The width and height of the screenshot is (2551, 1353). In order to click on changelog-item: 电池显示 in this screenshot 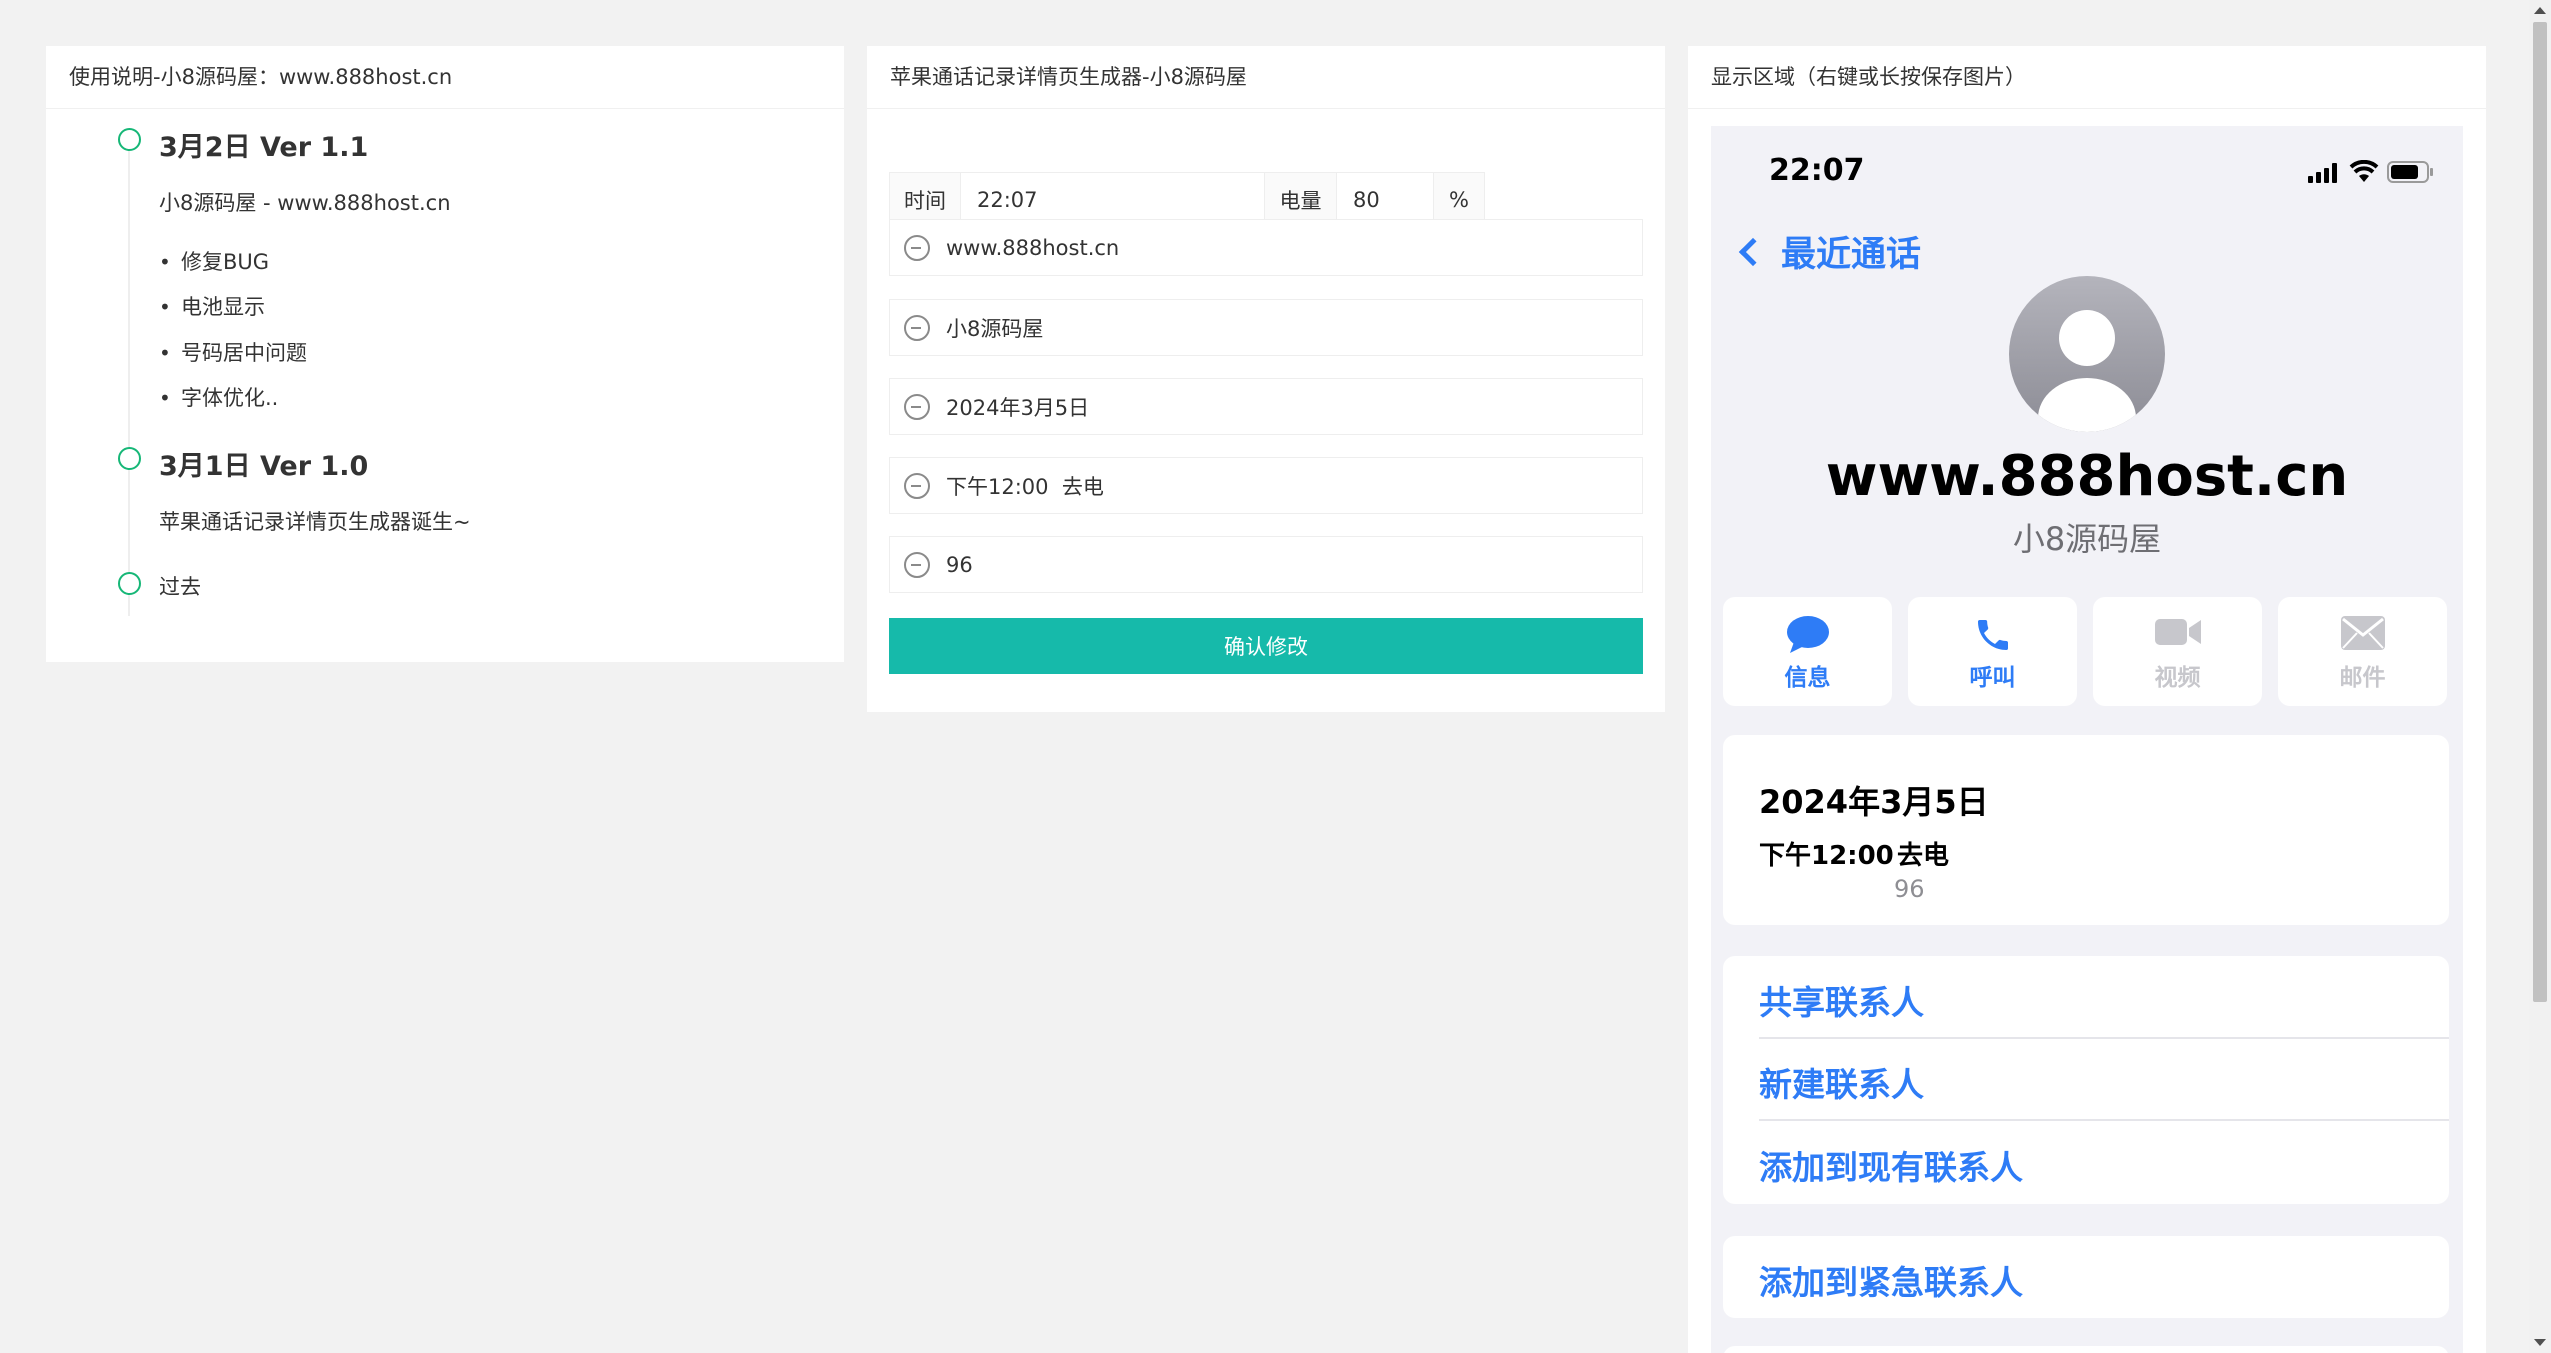, I will do `click(212, 306)`.